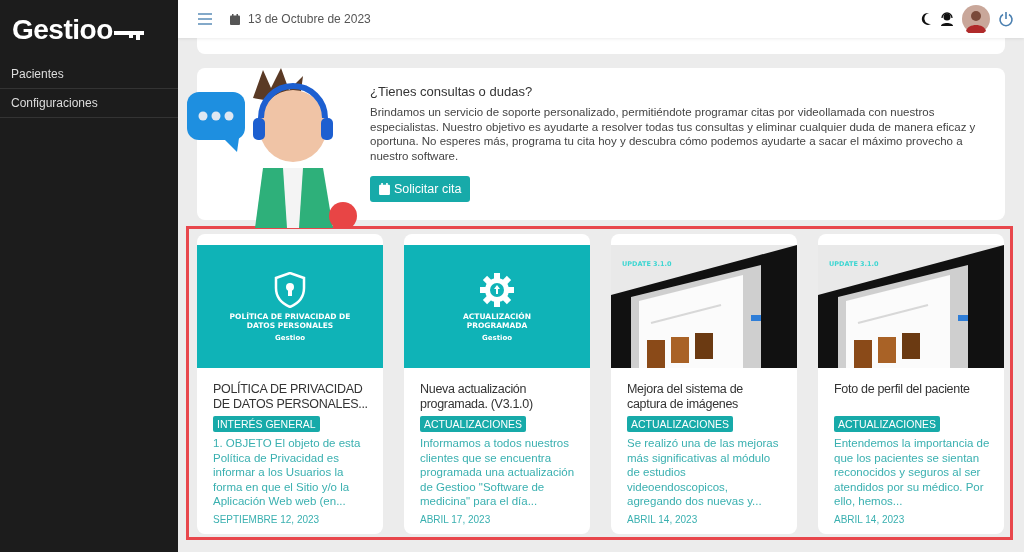 The width and height of the screenshot is (1024, 552). I want to click on moon-icon, so click(926, 19).